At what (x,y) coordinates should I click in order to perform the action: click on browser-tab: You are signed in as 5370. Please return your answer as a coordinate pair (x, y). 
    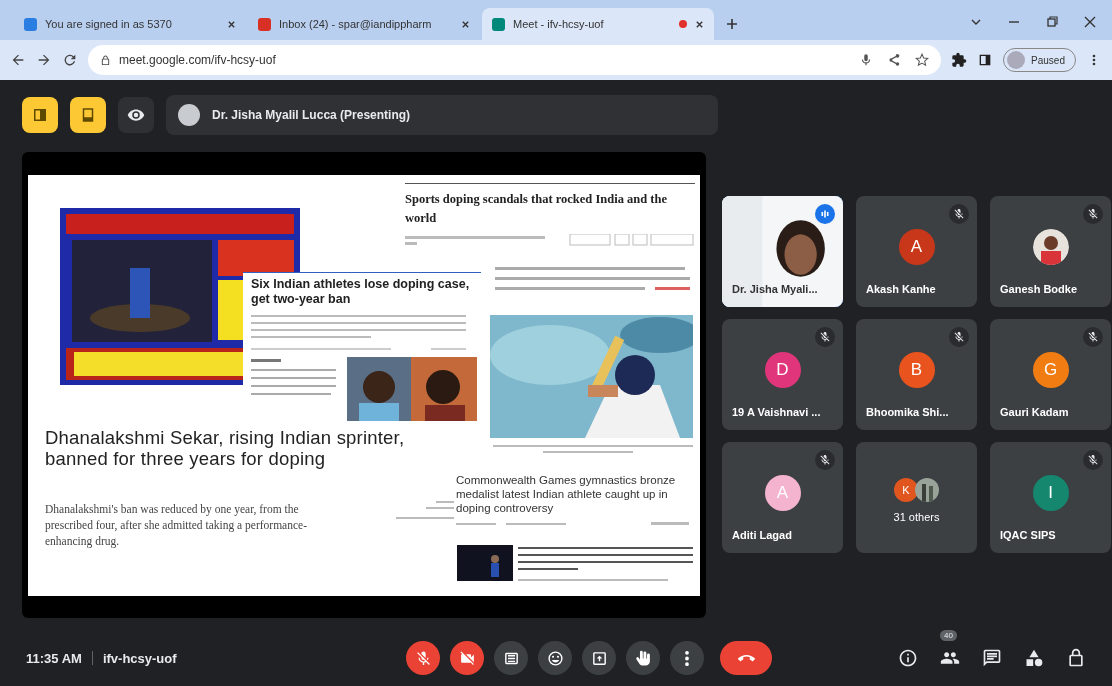
    Looking at the image, I should click on (130, 24).